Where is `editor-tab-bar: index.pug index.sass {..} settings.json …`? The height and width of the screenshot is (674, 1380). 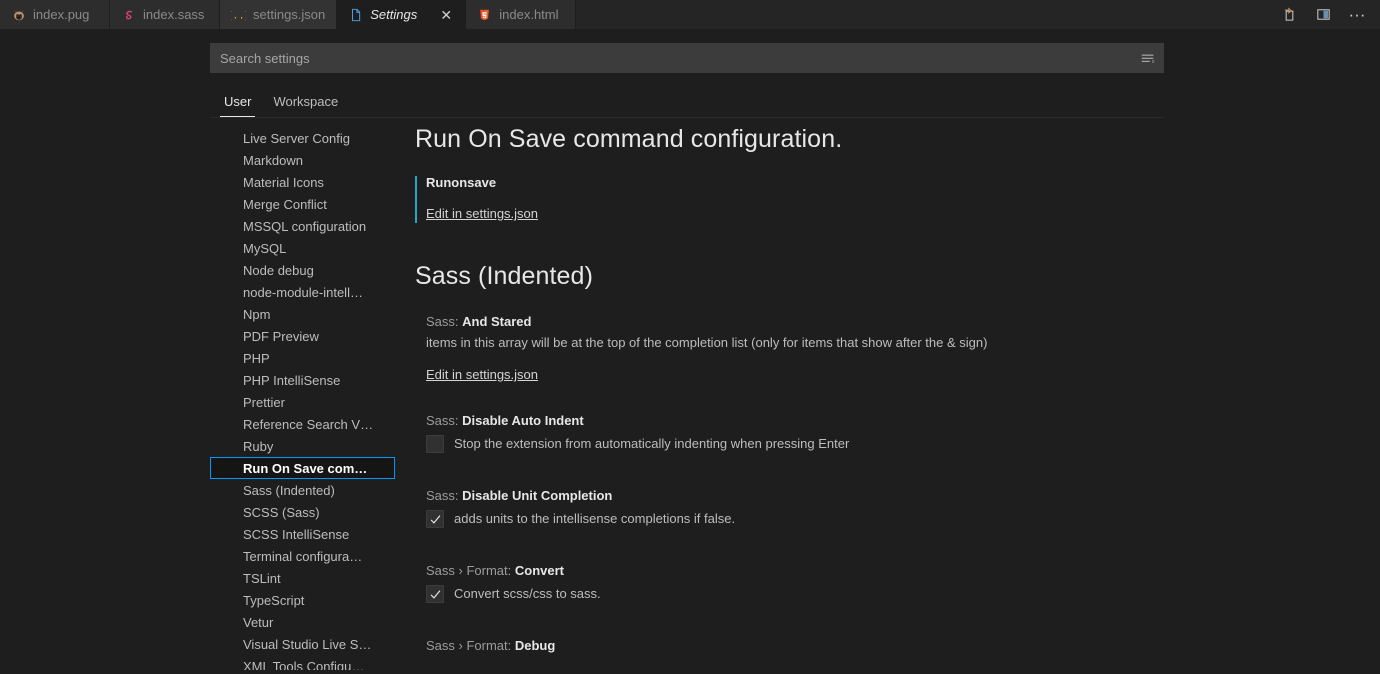 editor-tab-bar: index.pug index.sass {..} settings.json … is located at coordinates (690, 14).